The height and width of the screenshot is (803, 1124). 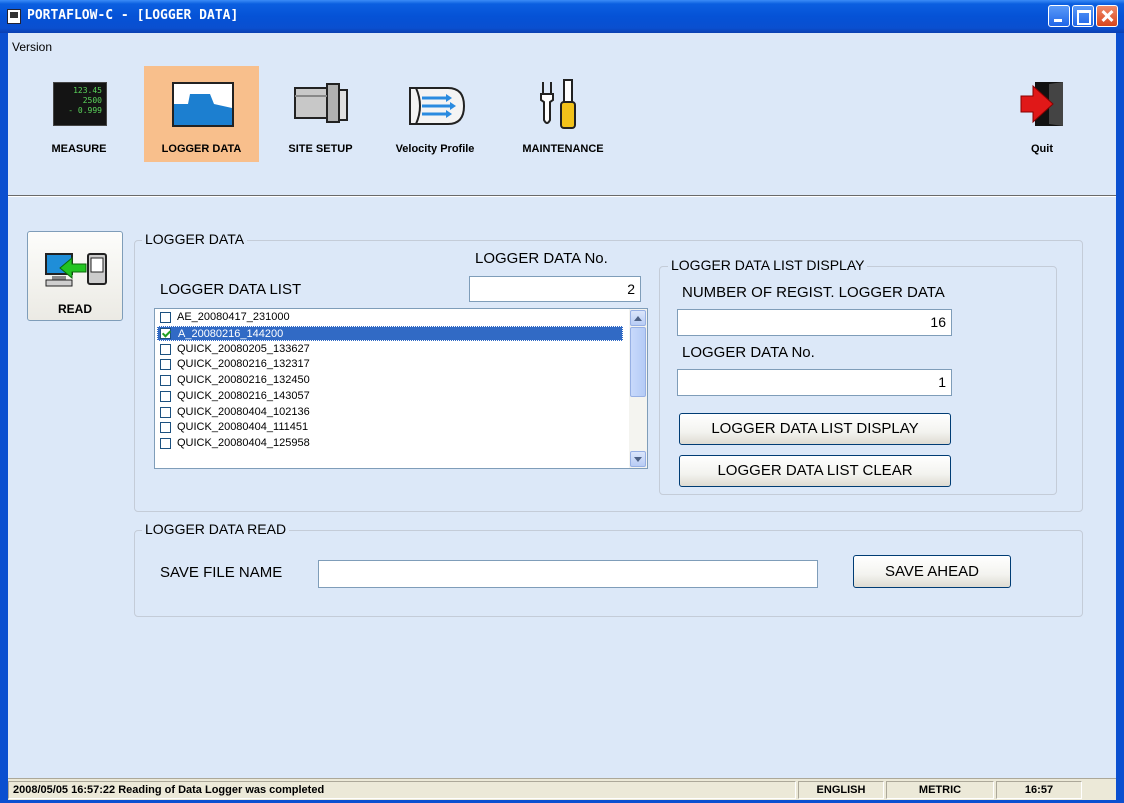 What do you see at coordinates (568, 574) in the screenshot?
I see `save-file-name-input` at bounding box center [568, 574].